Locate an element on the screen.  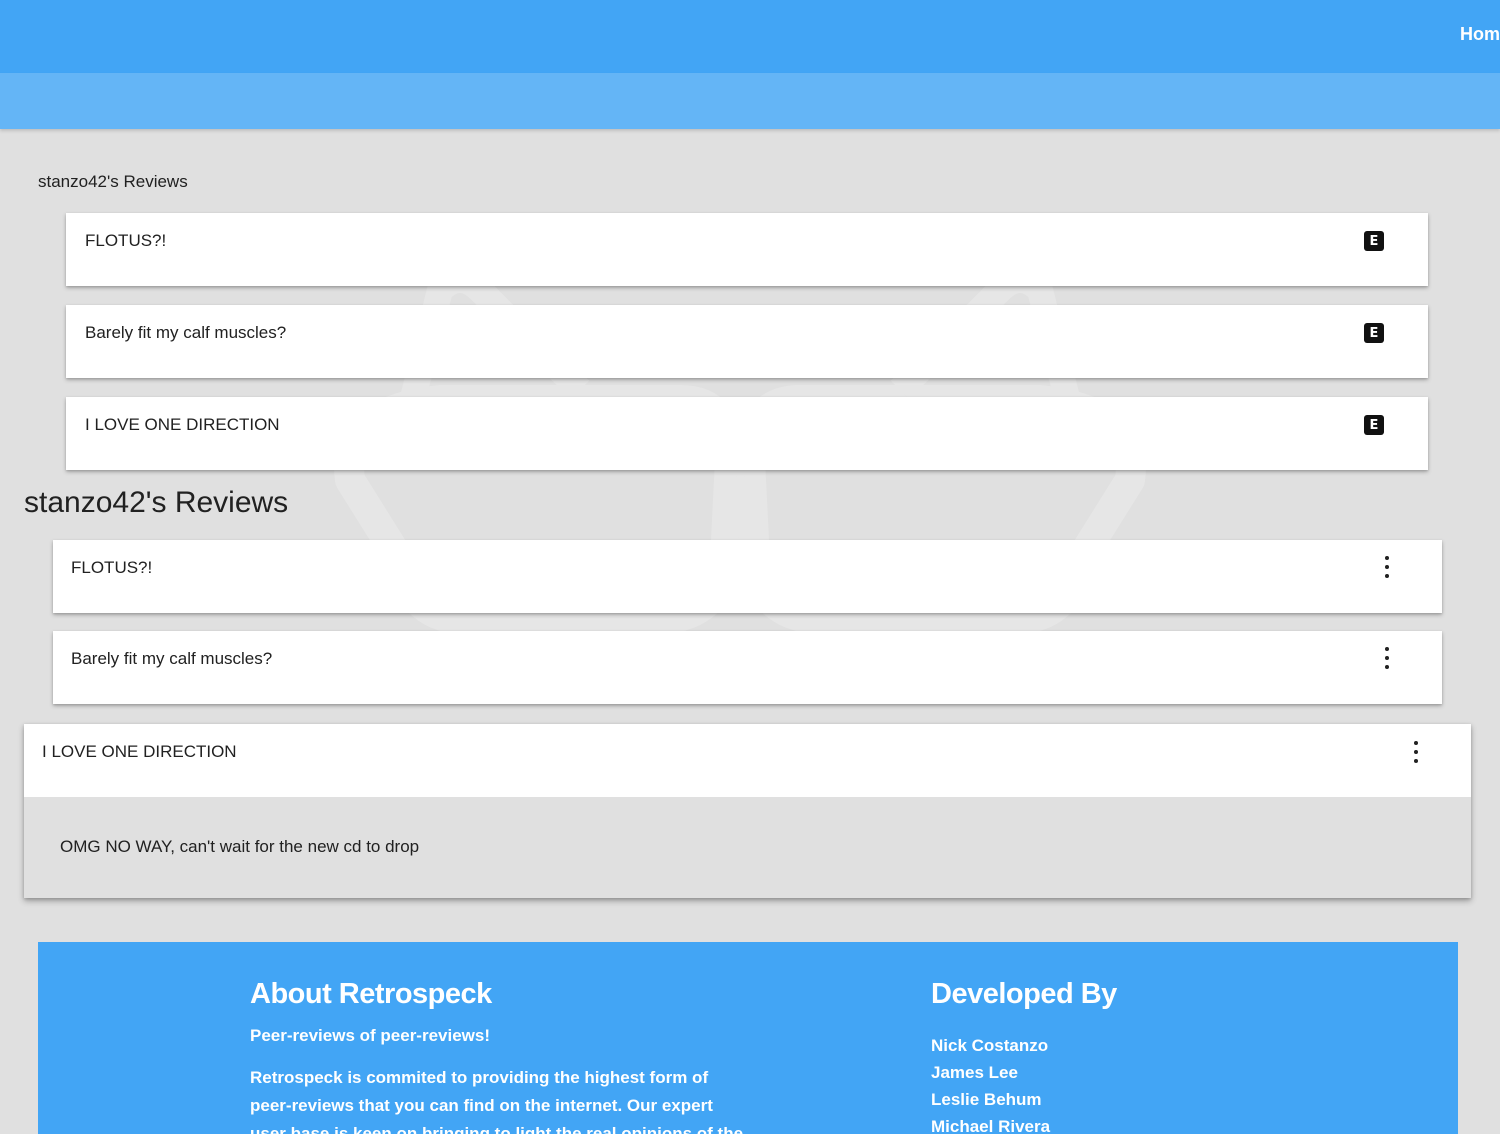
developer-name: Leslie Behum is located at coordinates (986, 1099).